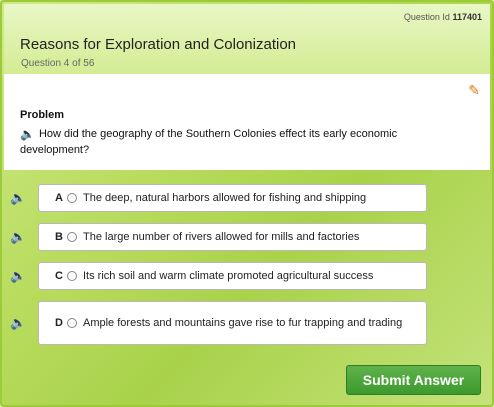  I want to click on question-id: Question Id 117401, so click(443, 17).